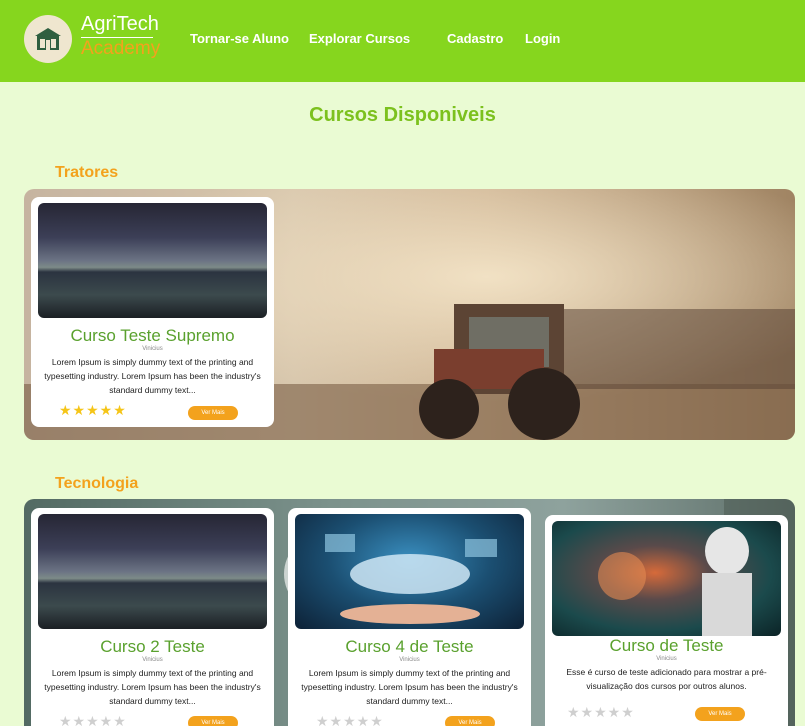 The image size is (805, 726). I want to click on barn-icon, so click(48, 39).